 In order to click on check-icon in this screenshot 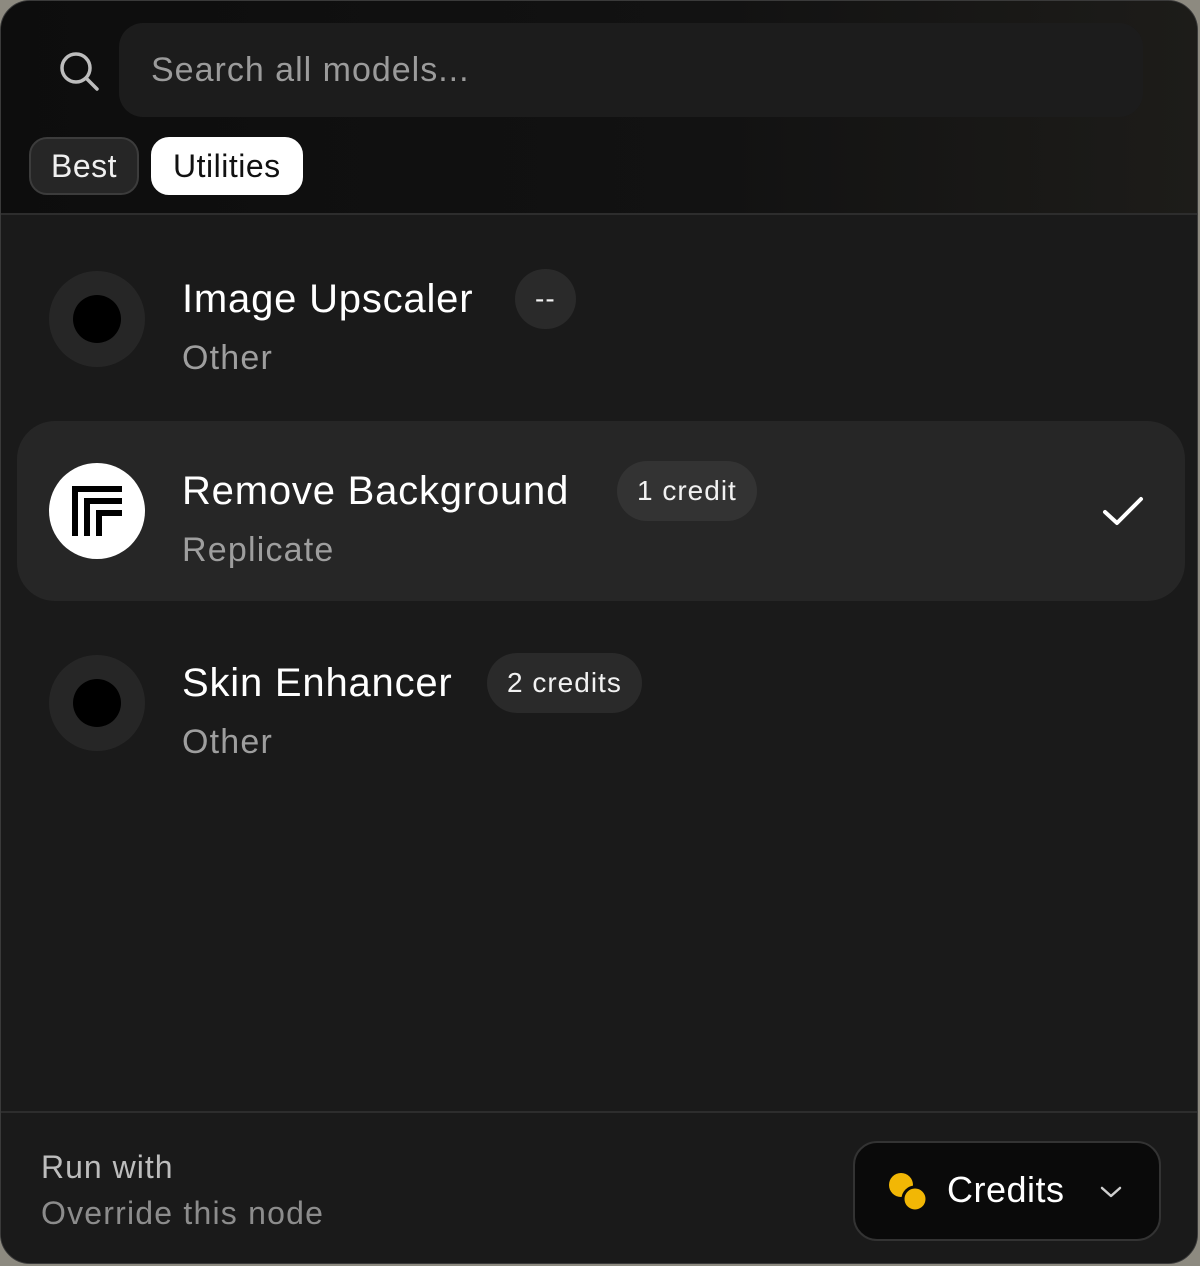, I will do `click(1123, 511)`.